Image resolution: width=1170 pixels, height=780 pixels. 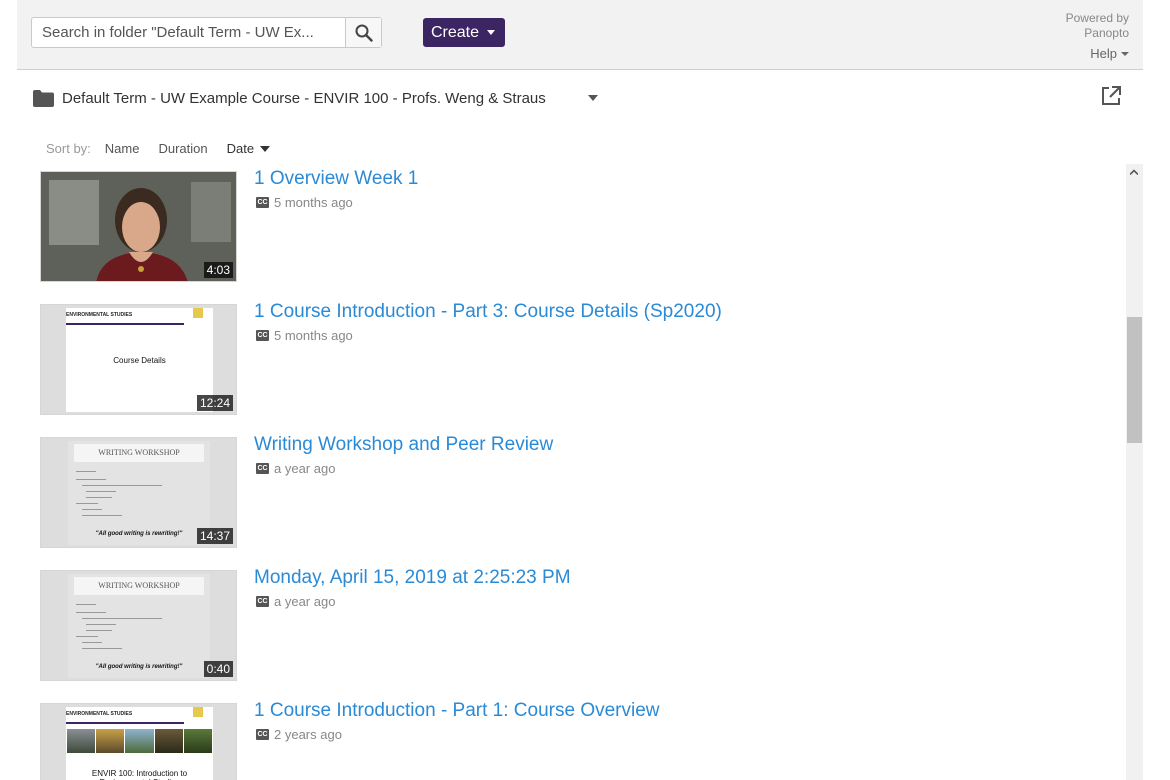 I want to click on folder-dropdown-icon, so click(x=593, y=98).